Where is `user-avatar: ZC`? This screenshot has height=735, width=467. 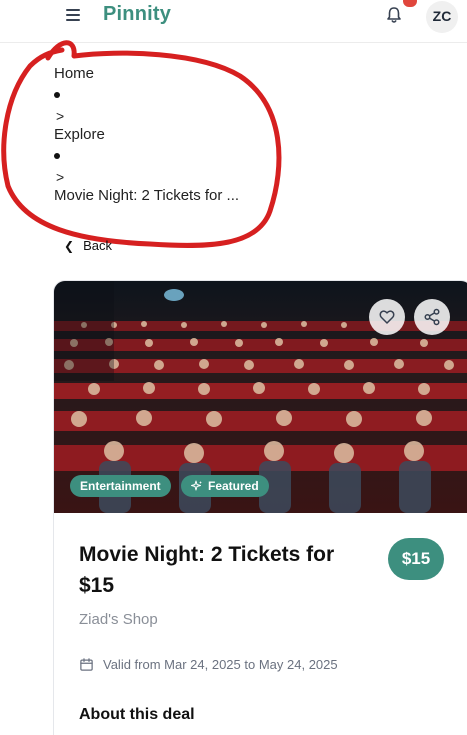
user-avatar: ZC is located at coordinates (442, 17).